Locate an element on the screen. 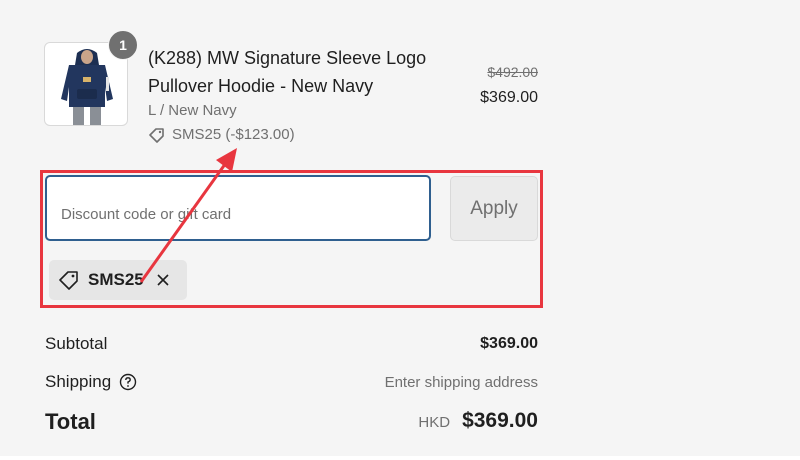 This screenshot has width=800, height=460. quantity-badge: 1 is located at coordinates (123, 45).